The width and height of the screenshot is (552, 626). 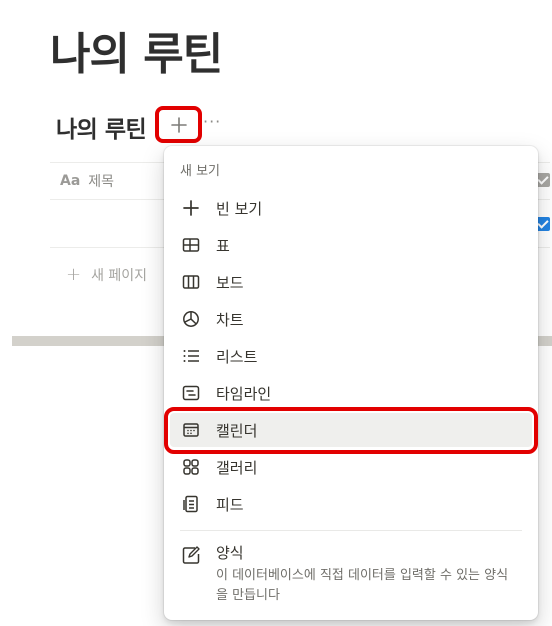 What do you see at coordinates (237, 430) in the screenshot?
I see `view-option-label: 캘린더` at bounding box center [237, 430].